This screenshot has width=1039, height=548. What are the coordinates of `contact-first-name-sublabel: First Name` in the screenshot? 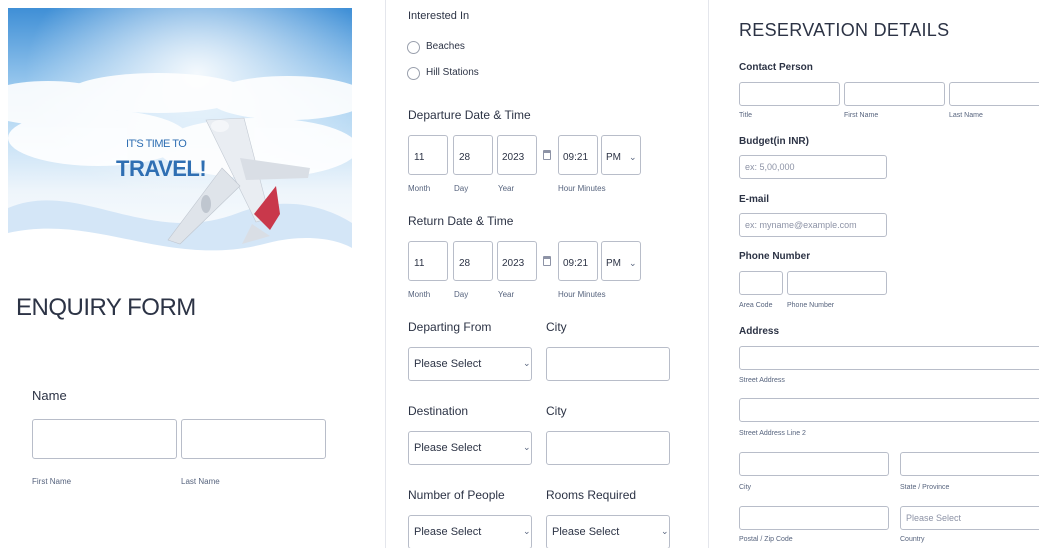 It's located at (861, 115).